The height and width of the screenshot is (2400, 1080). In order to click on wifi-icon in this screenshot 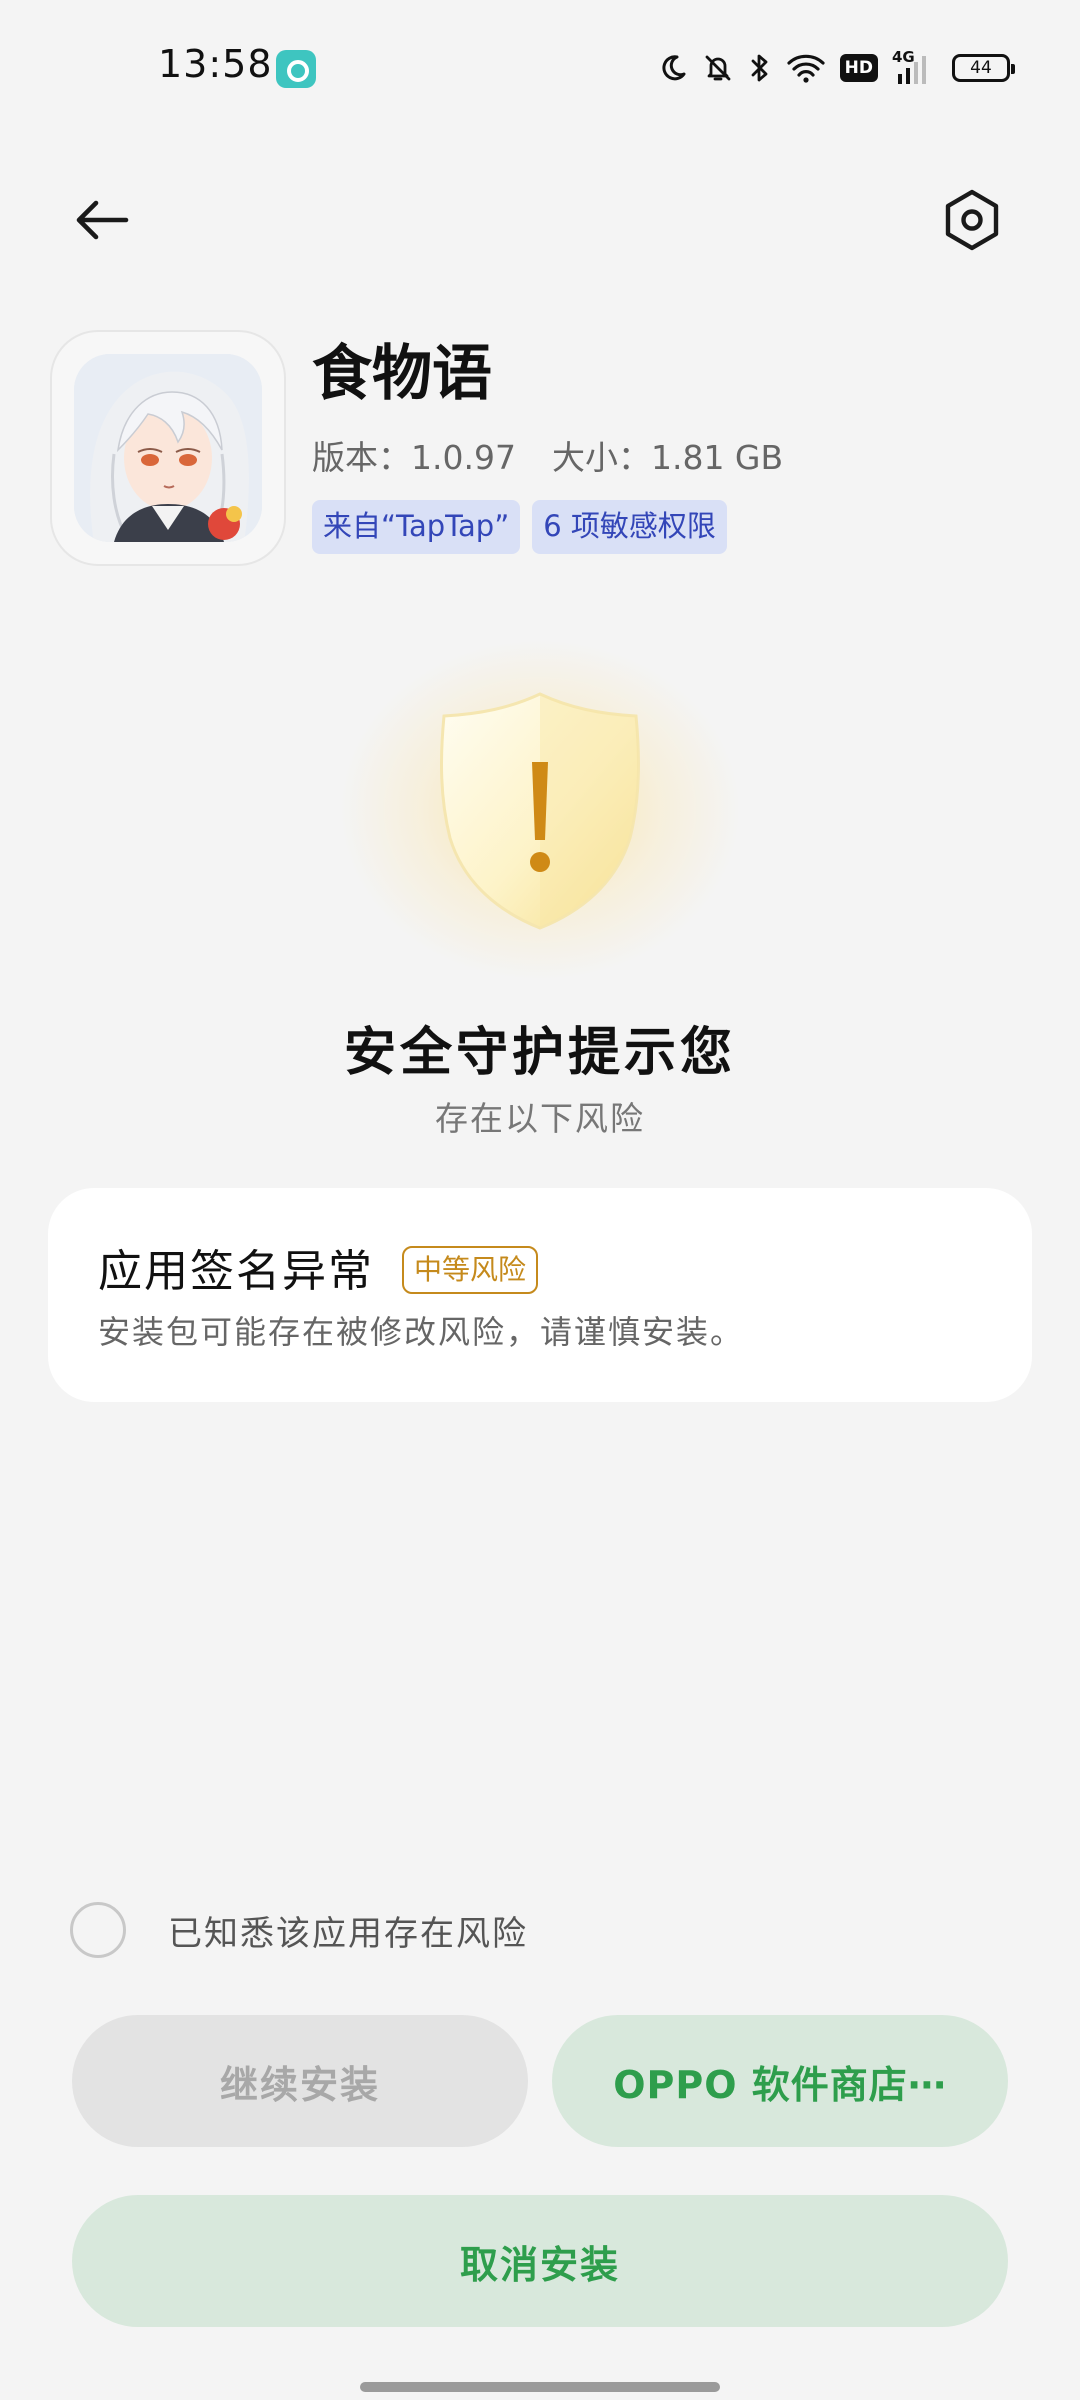, I will do `click(806, 68)`.